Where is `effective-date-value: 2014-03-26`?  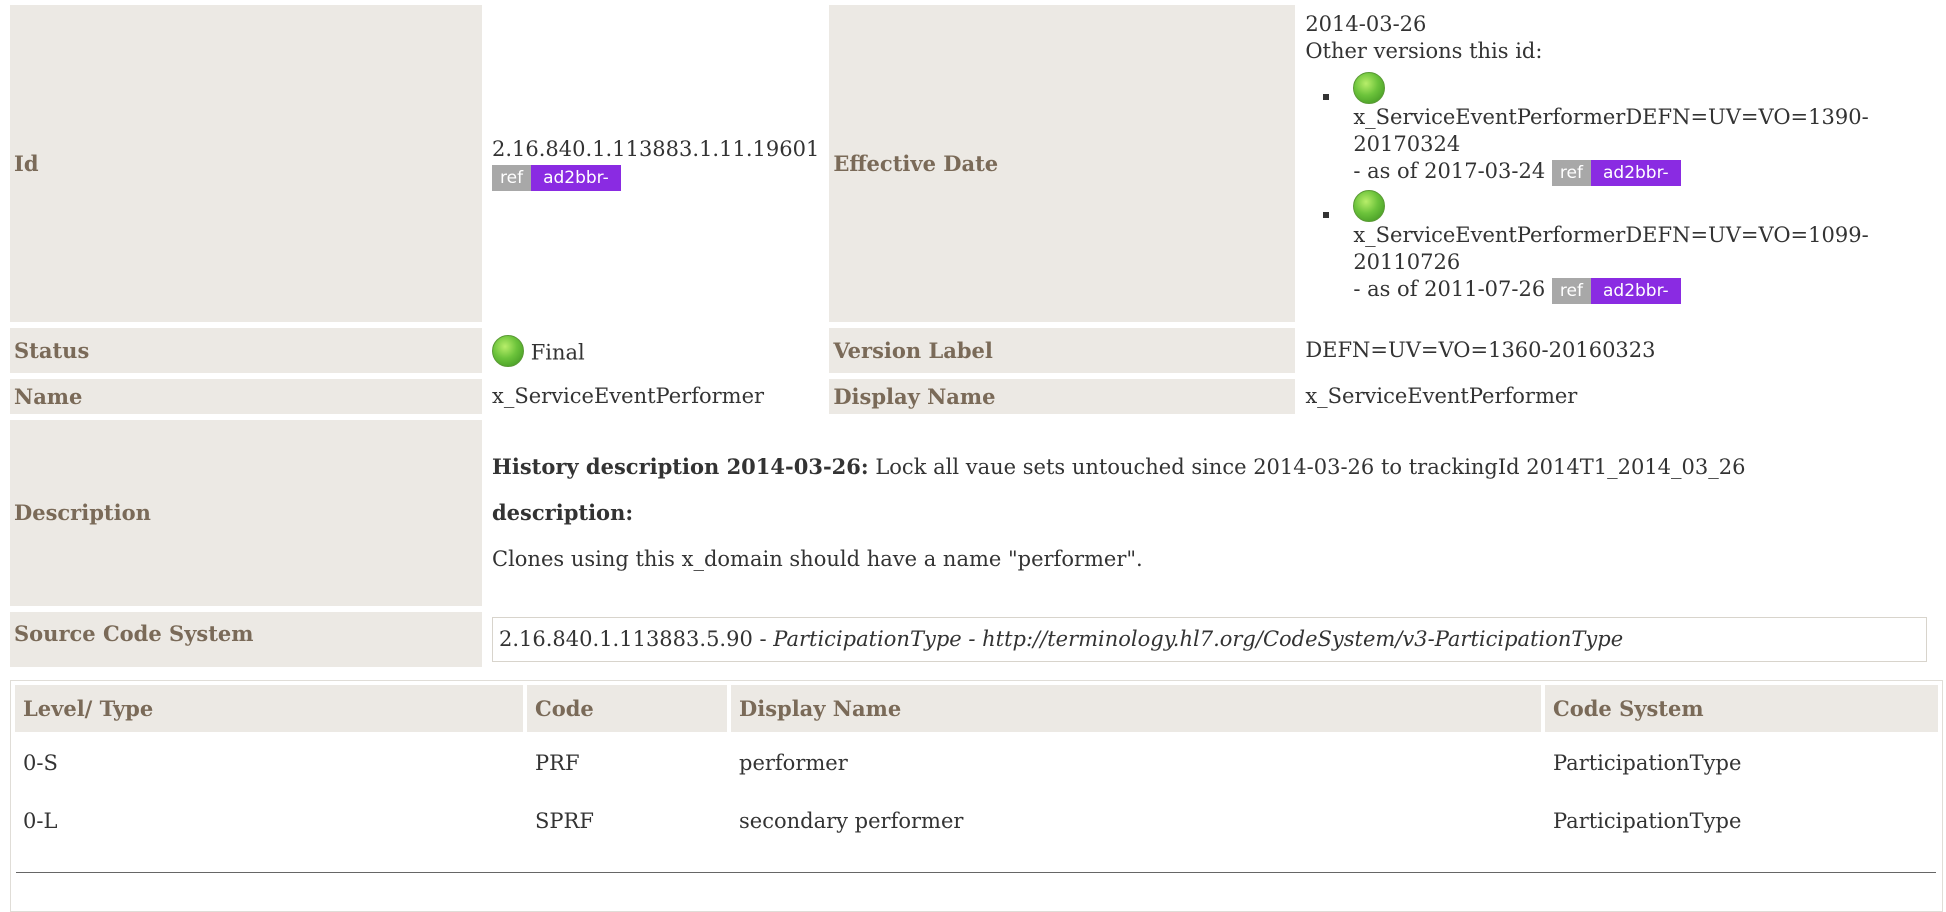 effective-date-value: 2014-03-26 is located at coordinates (1366, 24).